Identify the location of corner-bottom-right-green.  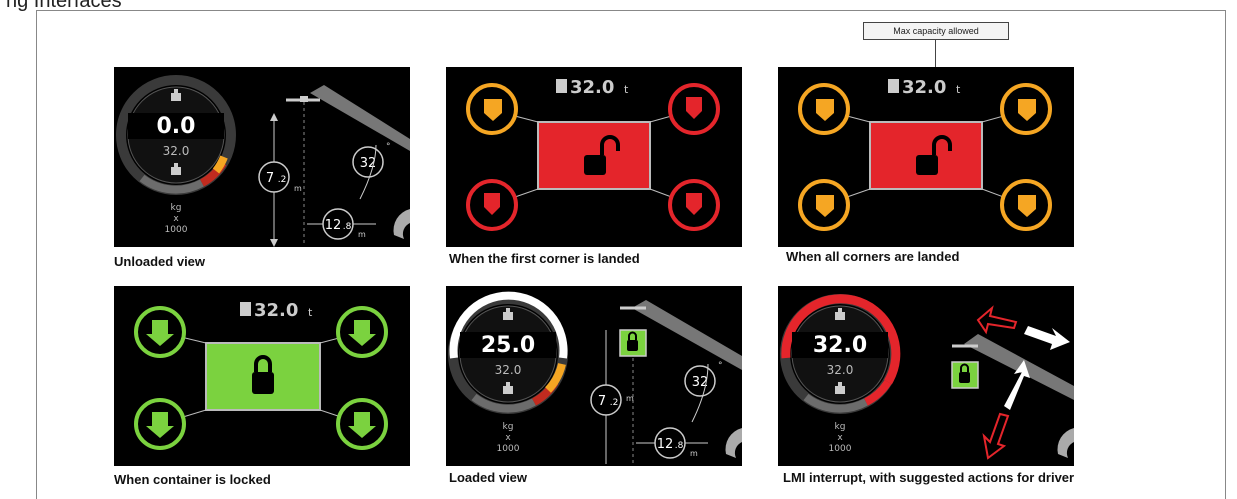
(362, 424).